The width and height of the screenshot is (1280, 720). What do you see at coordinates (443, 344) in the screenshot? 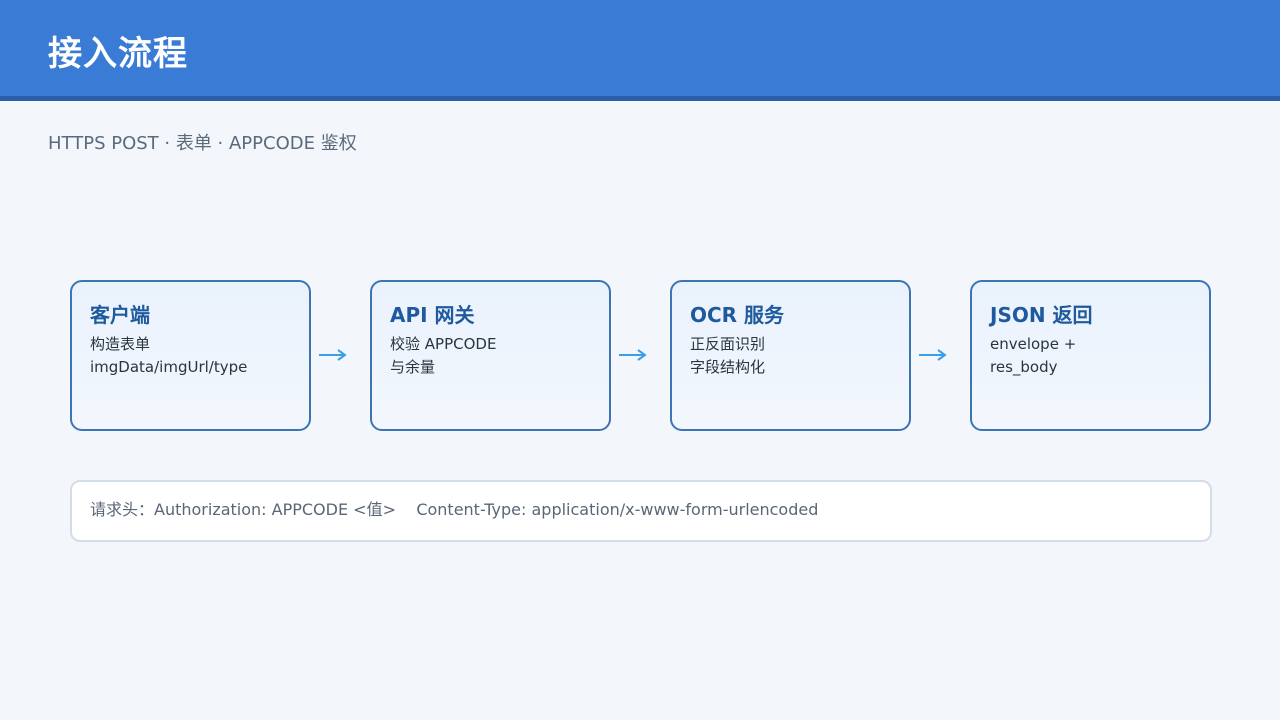
I see `flow-step-desc: 校验 APPCODE` at bounding box center [443, 344].